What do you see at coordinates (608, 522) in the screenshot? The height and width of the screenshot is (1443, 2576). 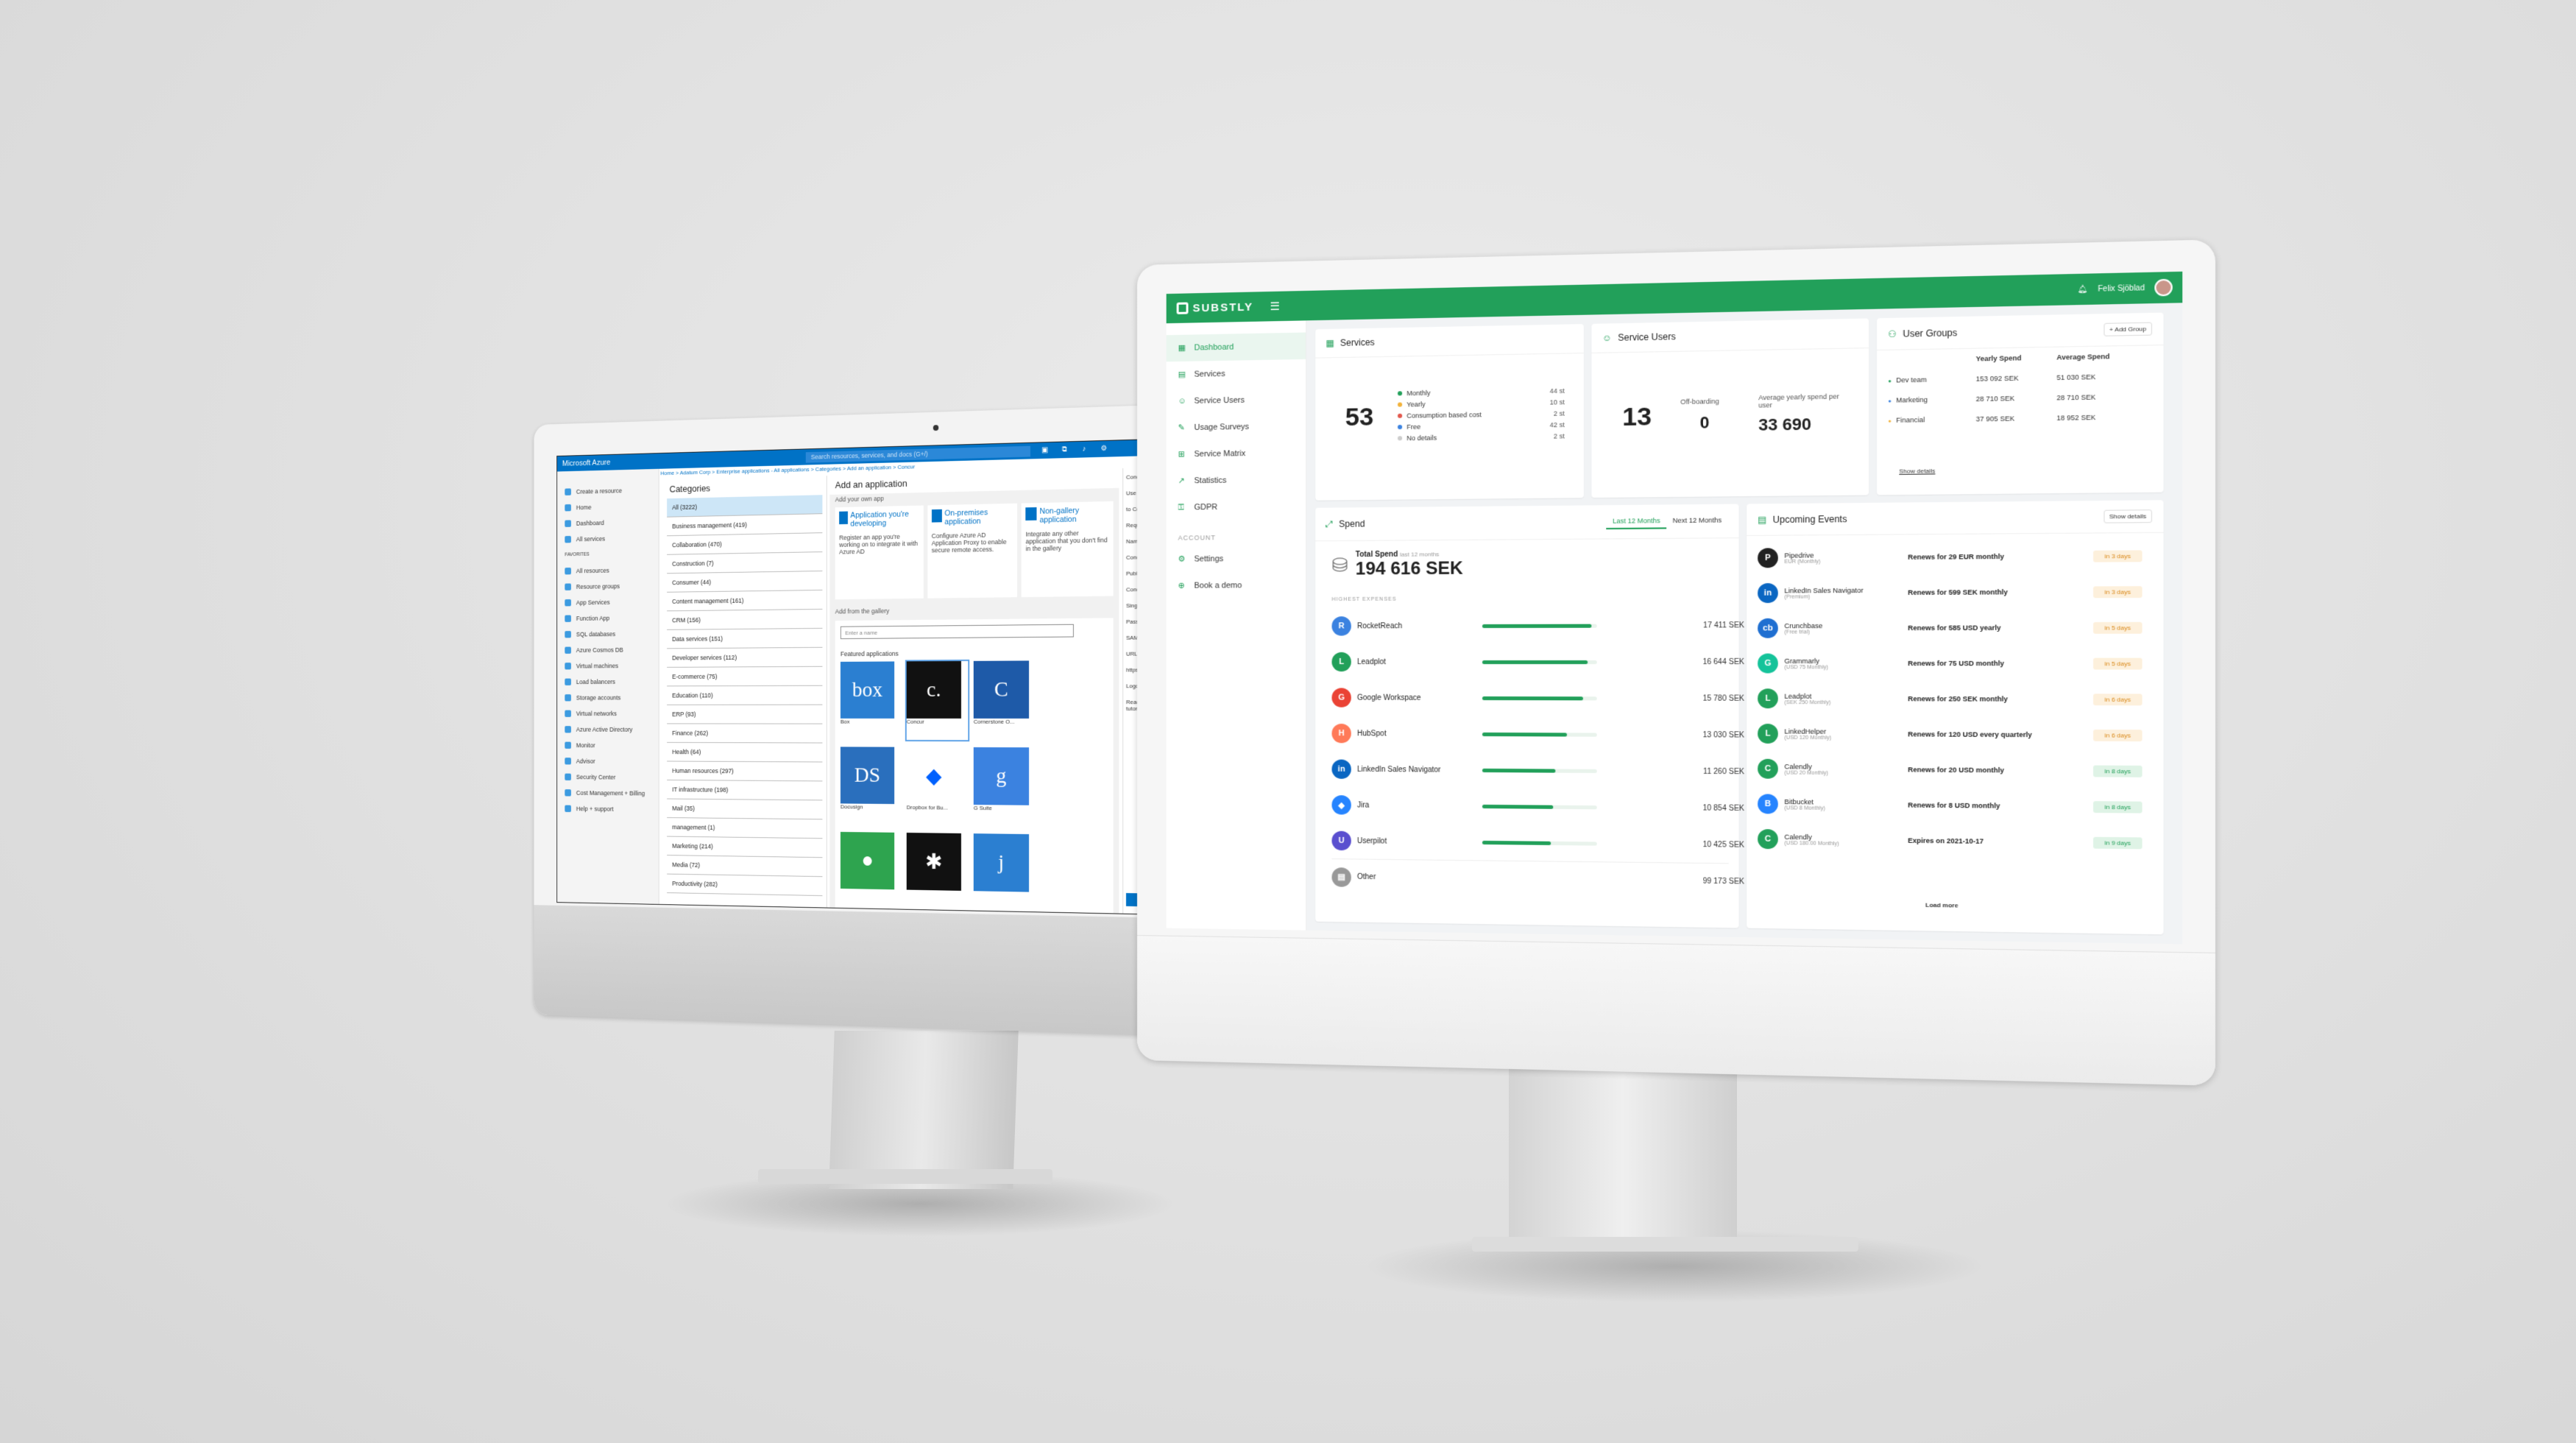 I see `sidebar-item: Dashboard` at bounding box center [608, 522].